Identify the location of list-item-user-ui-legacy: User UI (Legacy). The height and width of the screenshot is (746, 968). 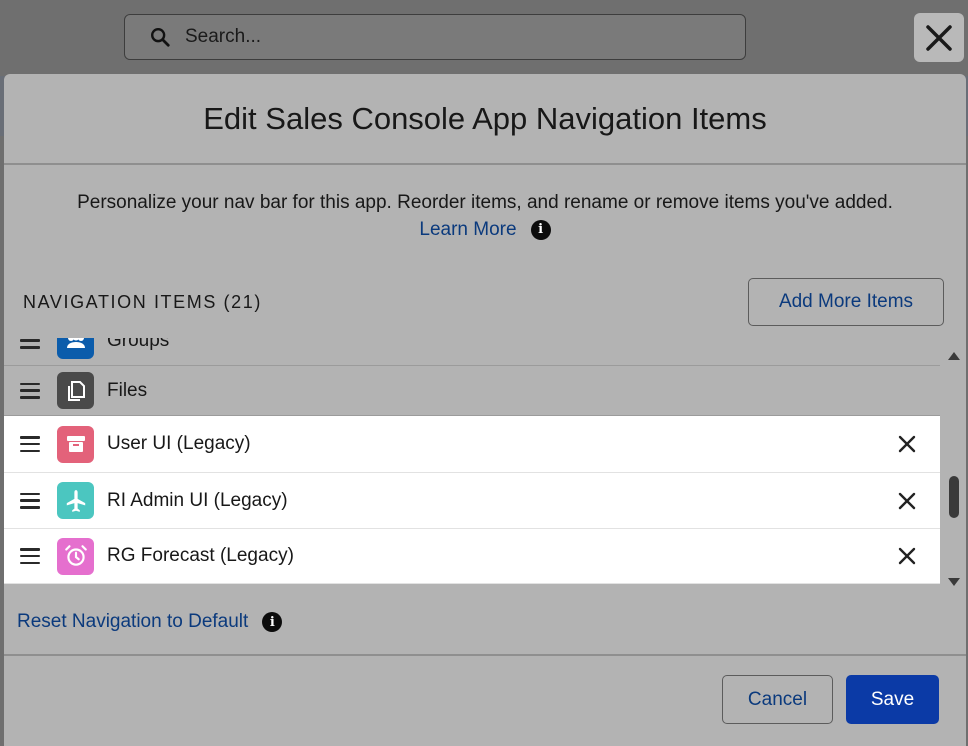
(472, 444).